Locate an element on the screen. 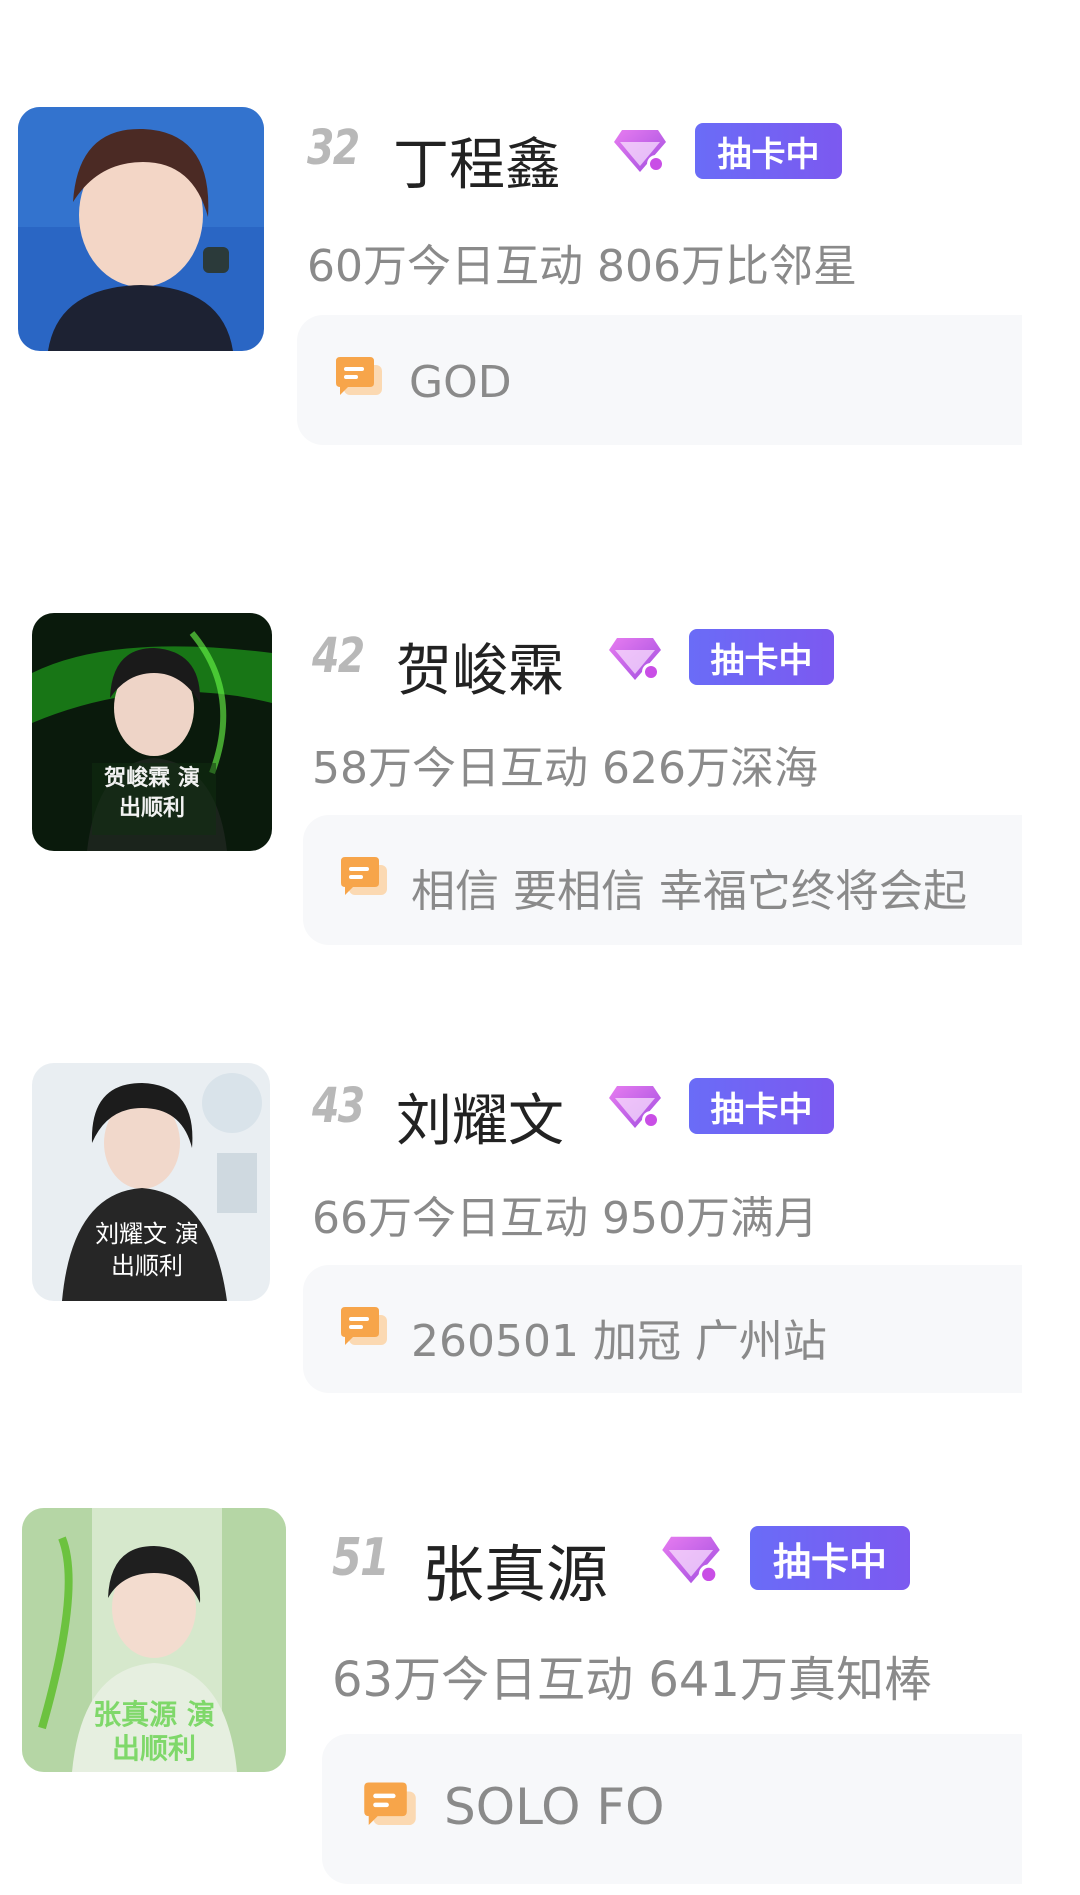 Image resolution: width=1080 pixels, height=1895 pixels. rank-number: 51 is located at coordinates (361, 1558).